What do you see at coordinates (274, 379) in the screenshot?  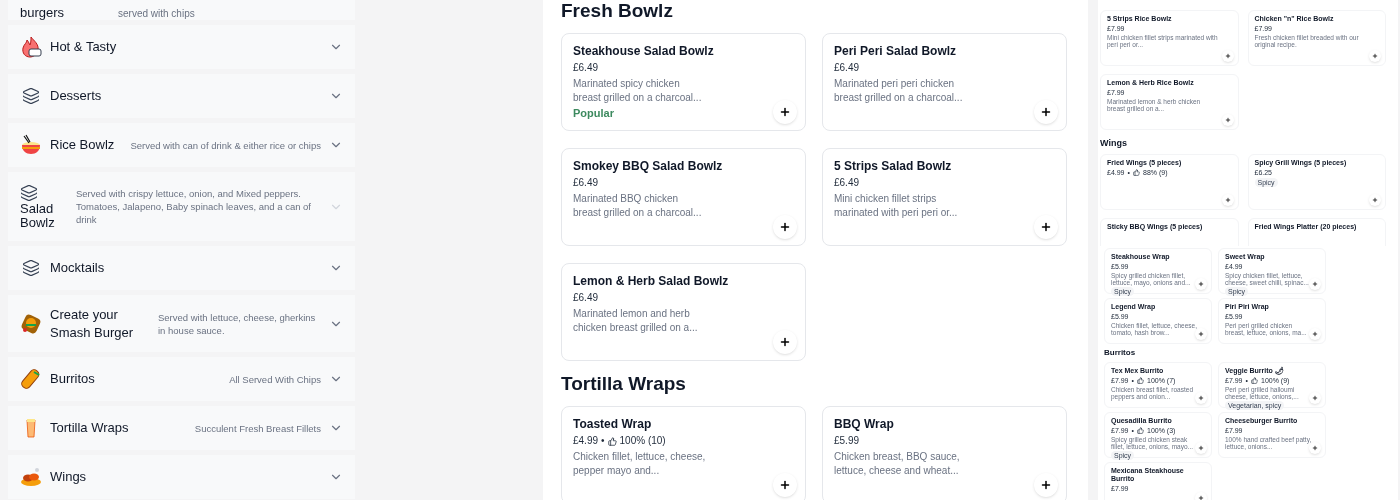 I see `category-note: All Served With Chips` at bounding box center [274, 379].